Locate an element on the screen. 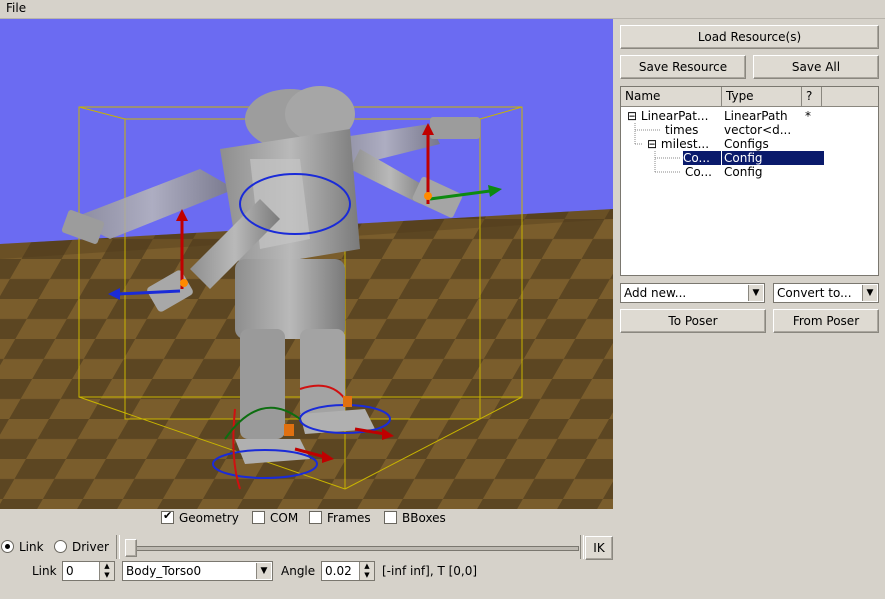 This screenshot has width=885, height=599. mode-driver-radio: Driver is located at coordinates (81, 547).